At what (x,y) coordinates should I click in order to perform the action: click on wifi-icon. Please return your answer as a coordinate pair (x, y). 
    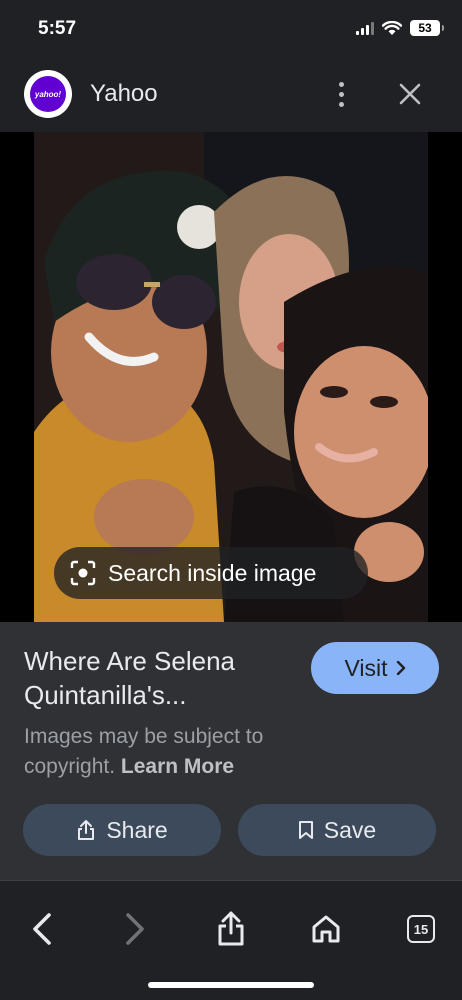
    Looking at the image, I should click on (392, 27).